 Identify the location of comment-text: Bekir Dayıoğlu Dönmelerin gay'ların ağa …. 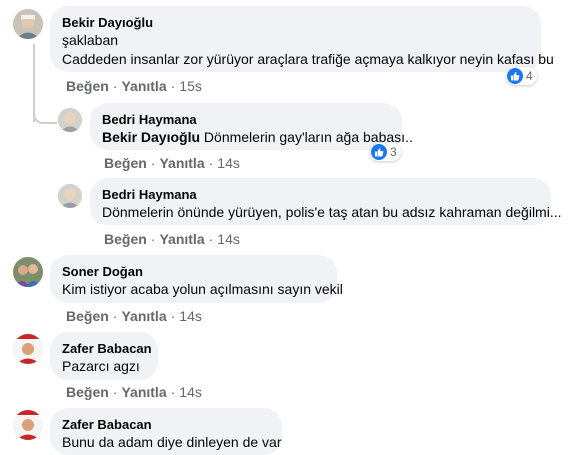
(257, 137).